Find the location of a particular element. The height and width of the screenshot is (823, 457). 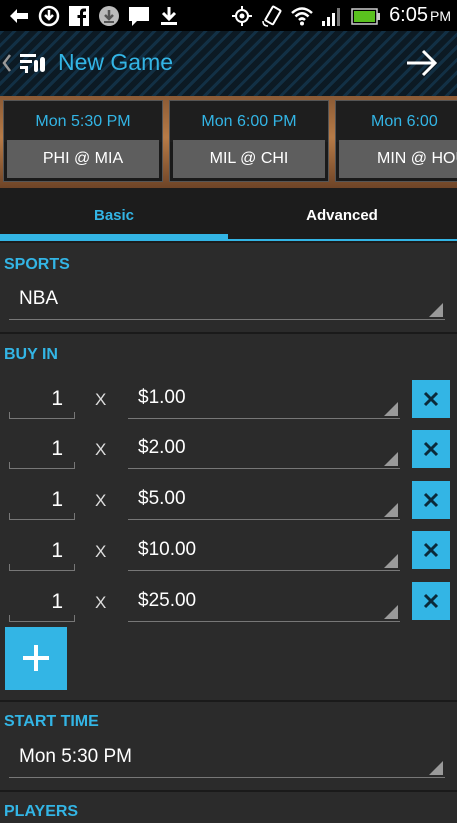

facebook-icon is located at coordinates (79, 15).